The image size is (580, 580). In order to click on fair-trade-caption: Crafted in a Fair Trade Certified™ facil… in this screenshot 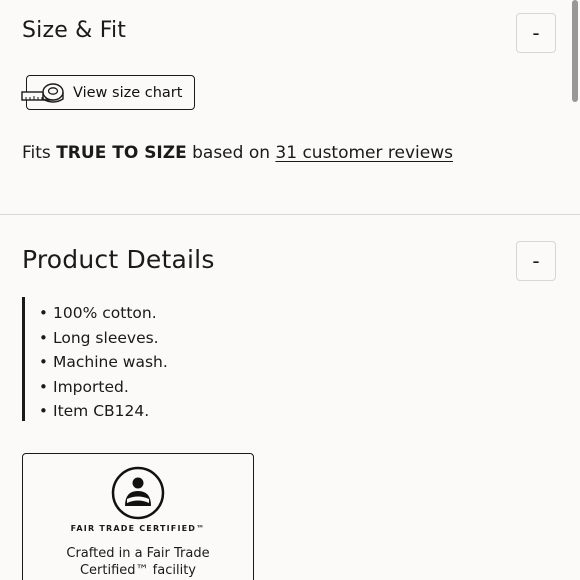, I will do `click(138, 562)`.